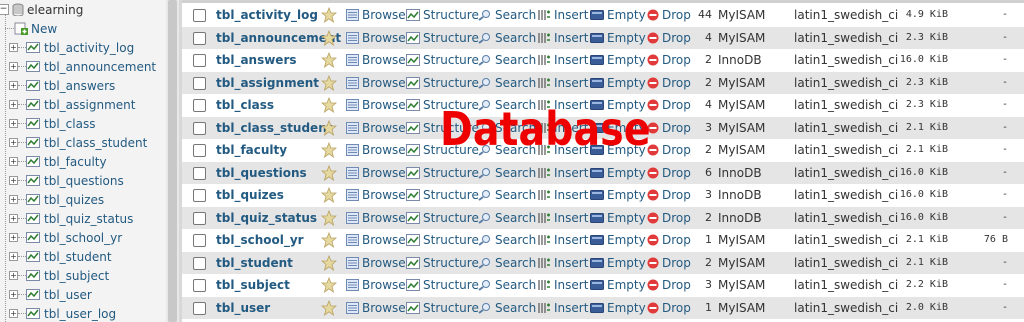 This screenshot has height=322, width=1024. Describe the element at coordinates (28, 28) in the screenshot. I see `tree-new-node: New` at that location.